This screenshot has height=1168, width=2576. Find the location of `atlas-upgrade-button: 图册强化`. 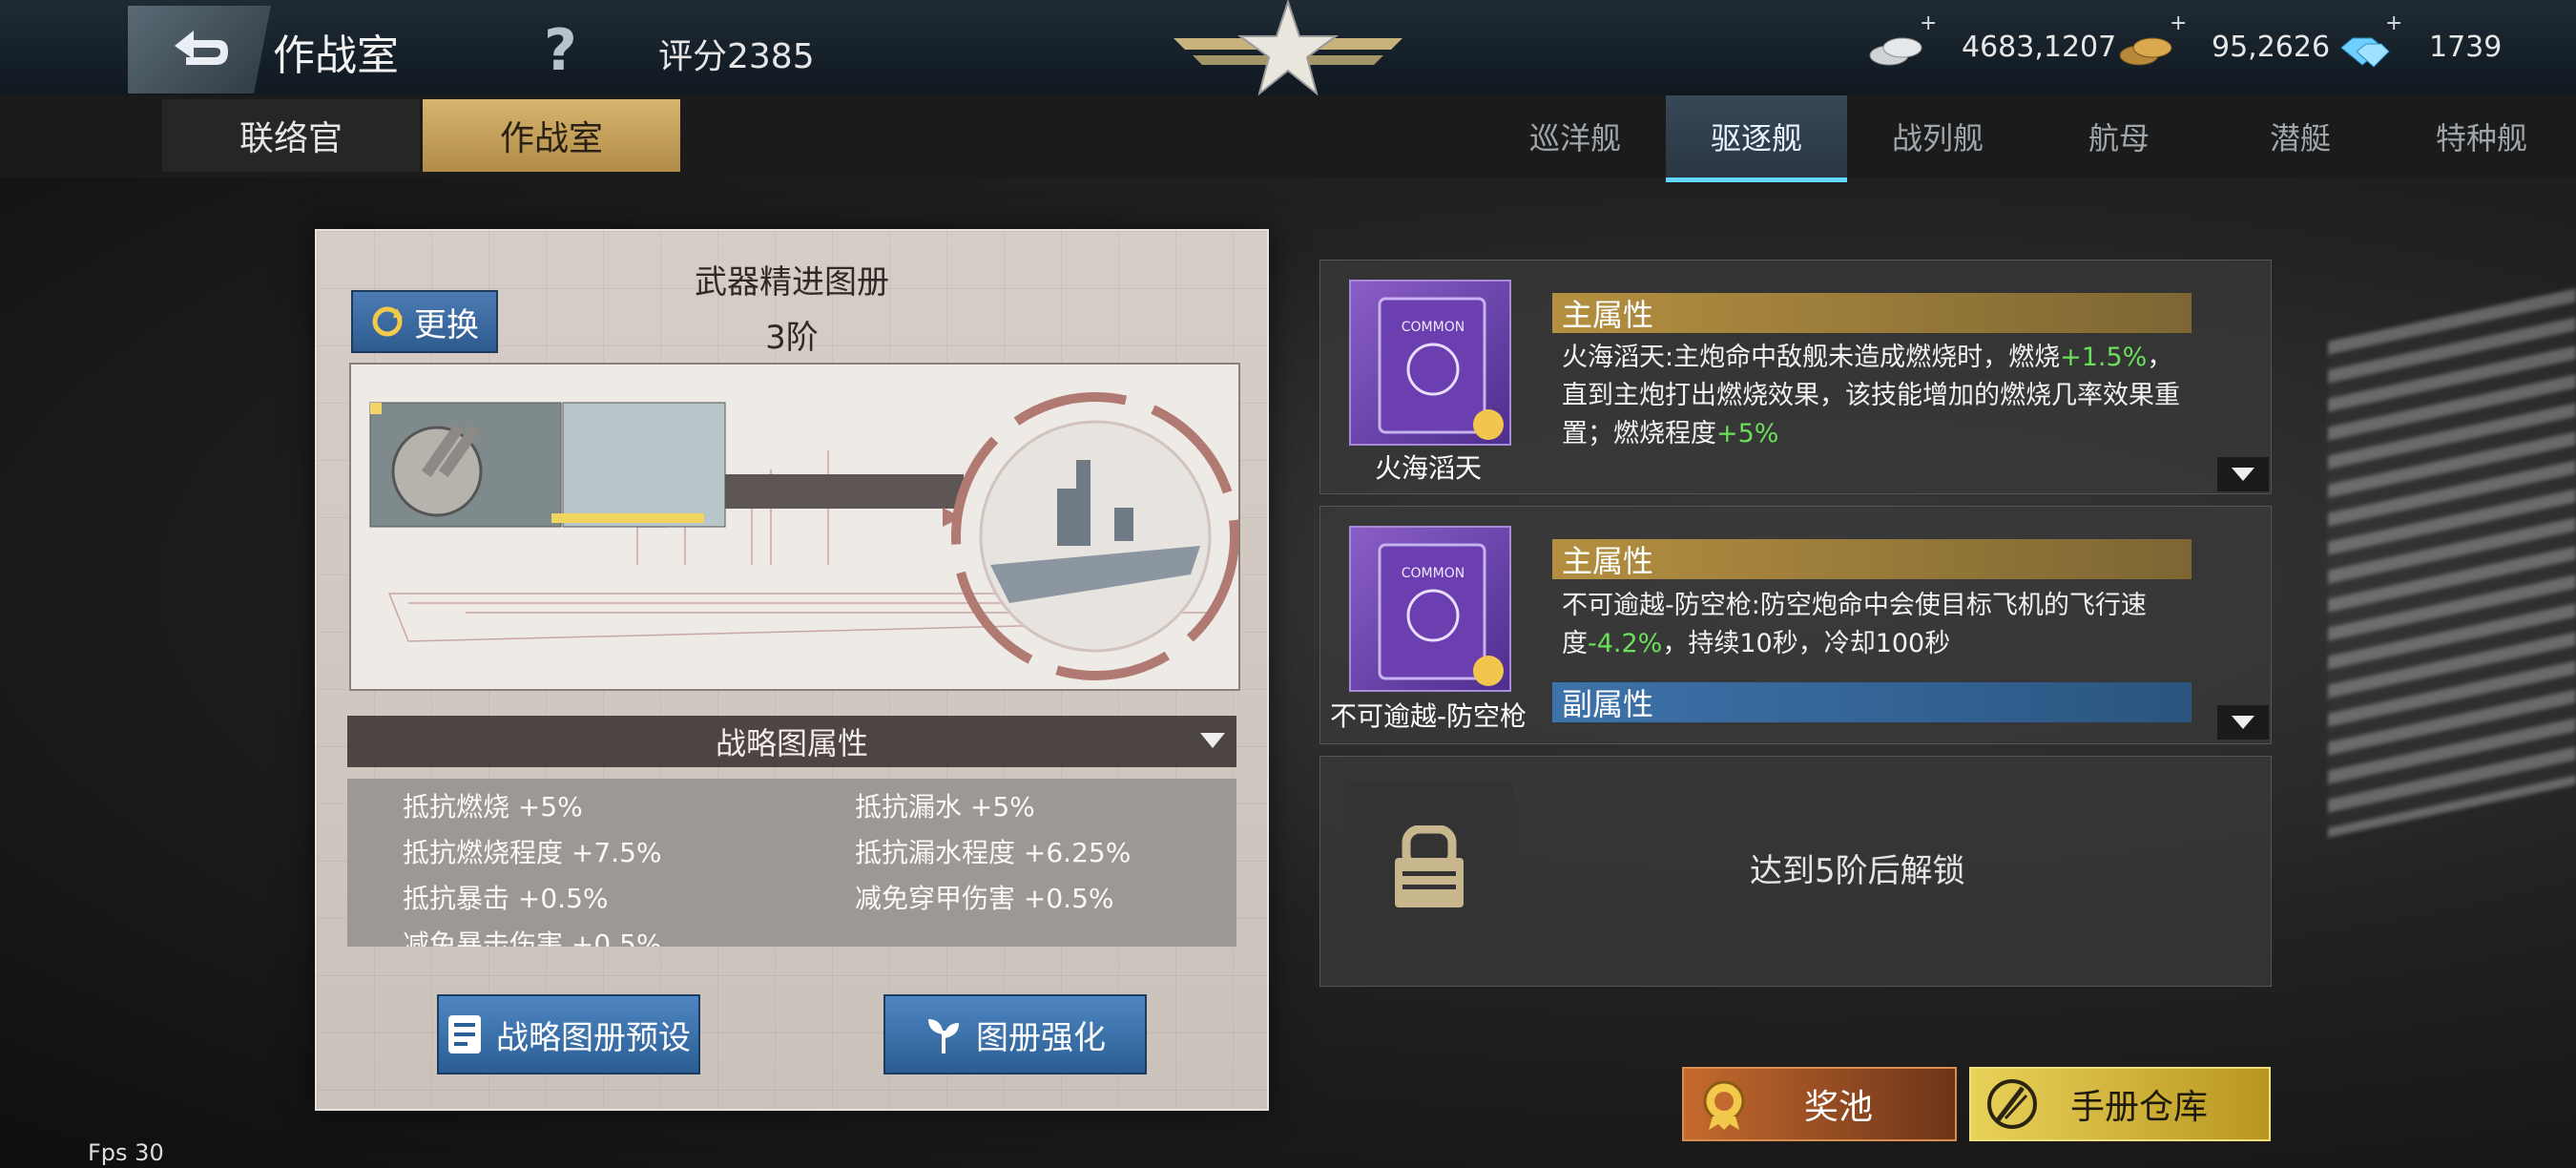

atlas-upgrade-button: 图册强化 is located at coordinates (1015, 1034).